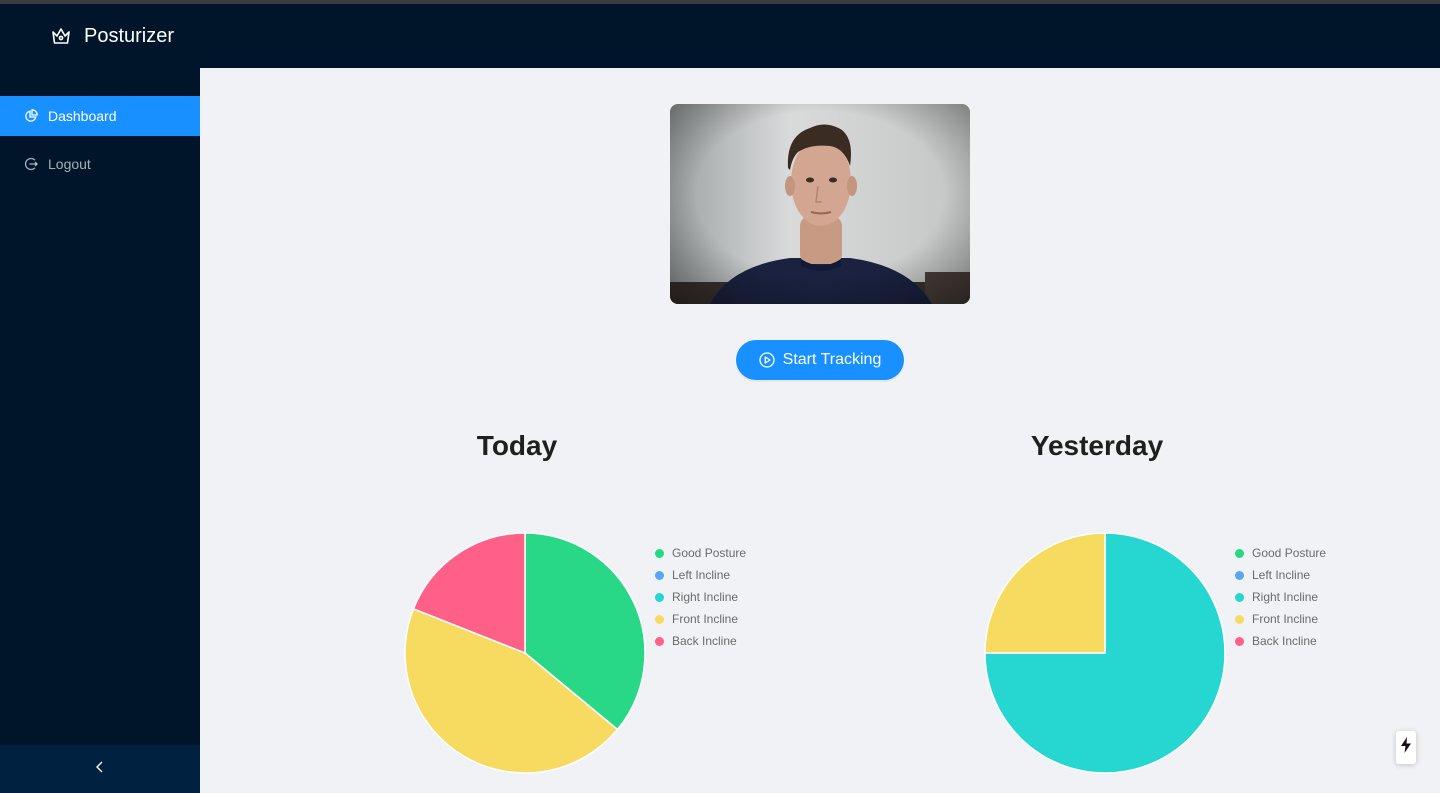 The width and height of the screenshot is (1440, 793). I want to click on sidebar-item-dashboard: Dashboard, so click(100, 116).